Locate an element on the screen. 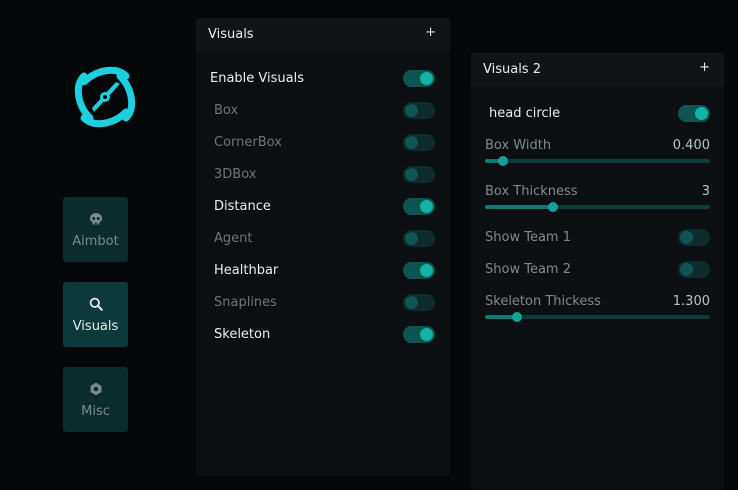  sidebar-item-label: Visuals is located at coordinates (95, 326).